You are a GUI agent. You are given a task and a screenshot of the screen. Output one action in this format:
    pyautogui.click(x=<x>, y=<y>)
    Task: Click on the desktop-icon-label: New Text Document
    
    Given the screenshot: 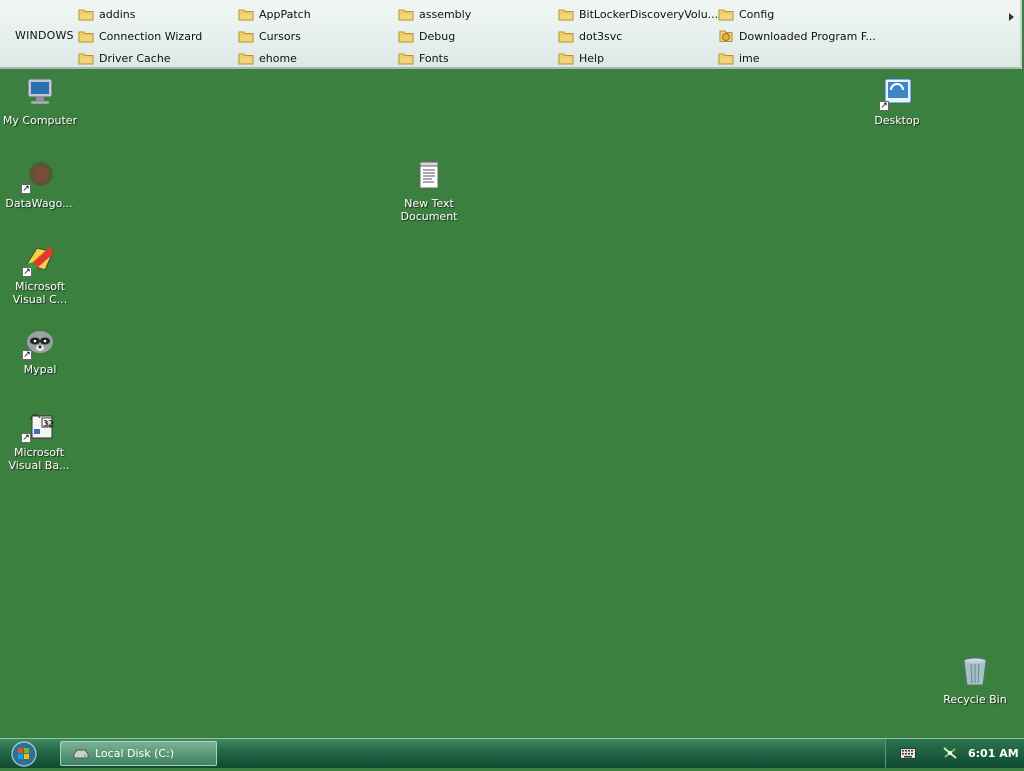 What is the action you would take?
    pyautogui.click(x=429, y=210)
    